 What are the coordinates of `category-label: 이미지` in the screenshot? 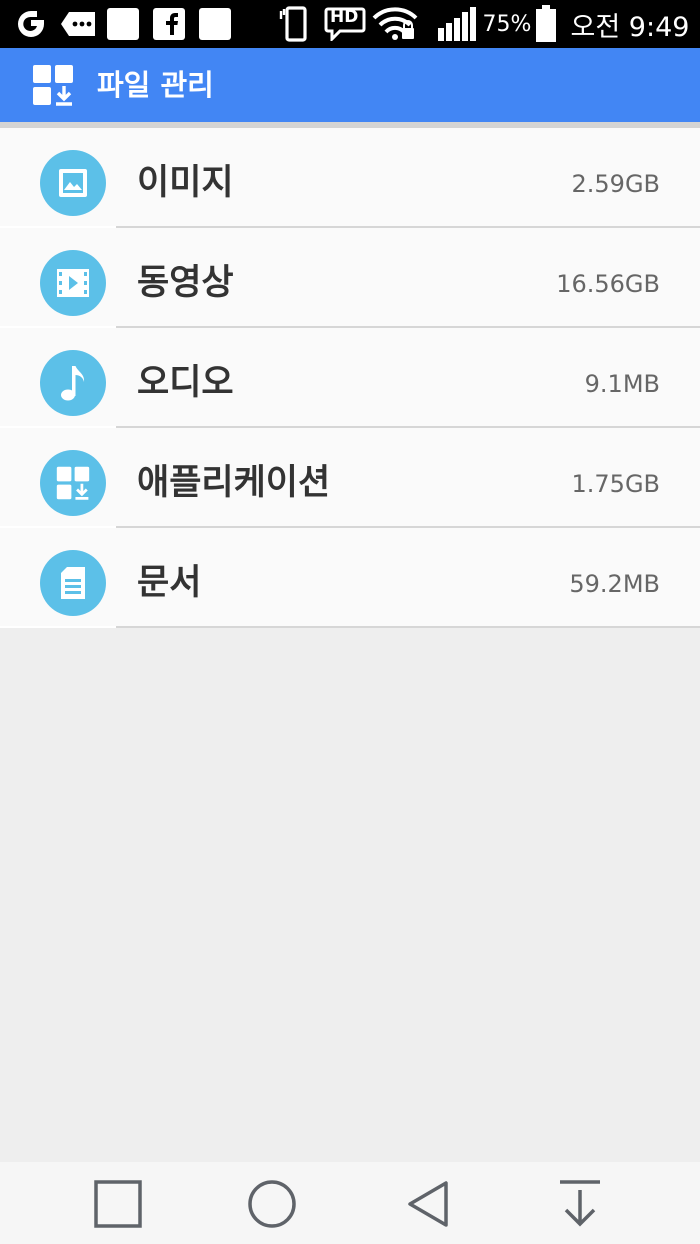 It's located at (185, 183).